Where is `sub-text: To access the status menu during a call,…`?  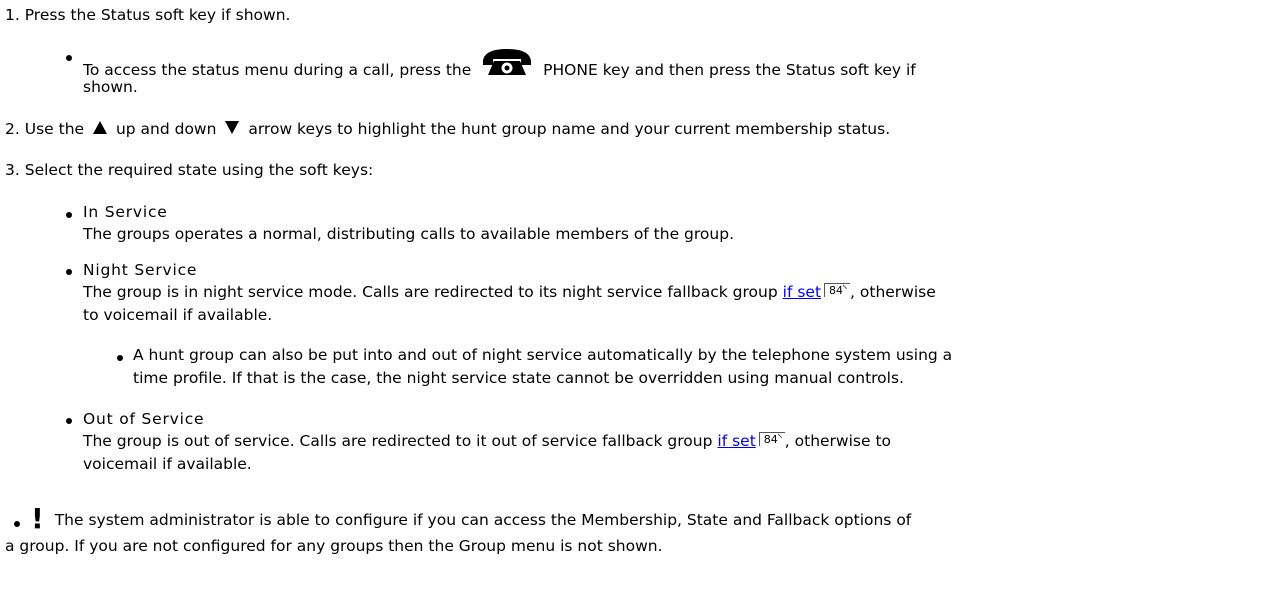 sub-text: To access the status menu during a call,… is located at coordinates (277, 70).